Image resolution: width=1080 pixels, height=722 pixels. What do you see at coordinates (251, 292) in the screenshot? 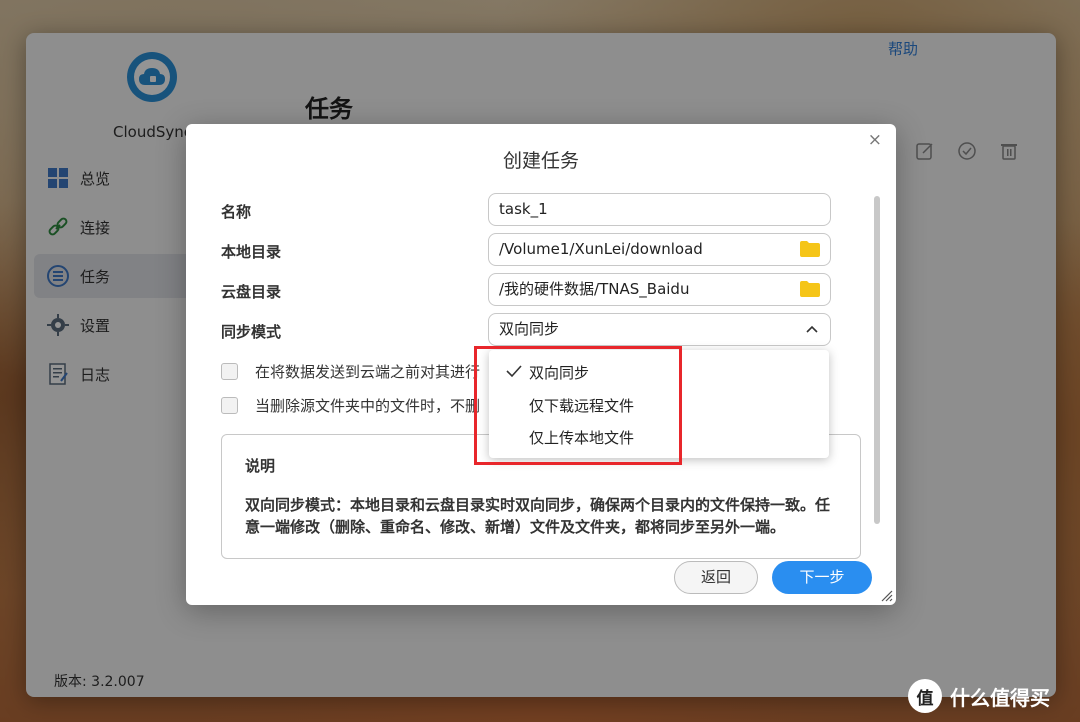
I see `cloud-dir-label: 云盘目录` at bounding box center [251, 292].